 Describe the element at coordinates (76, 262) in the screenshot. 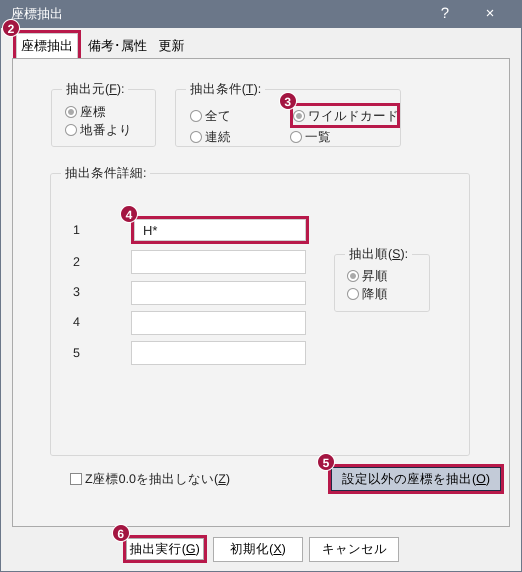

I see `row-number: 2` at that location.